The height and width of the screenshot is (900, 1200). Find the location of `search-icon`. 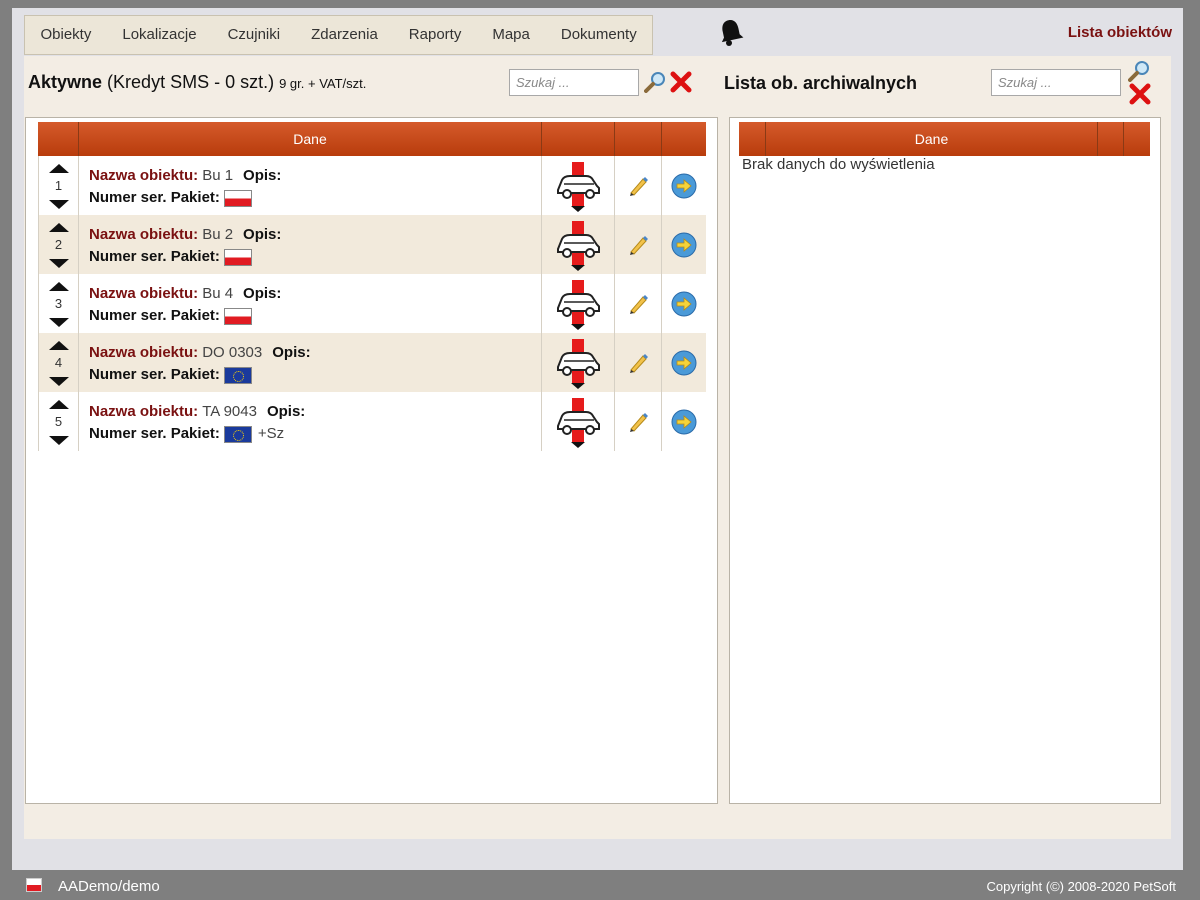

search-icon is located at coordinates (655, 82).